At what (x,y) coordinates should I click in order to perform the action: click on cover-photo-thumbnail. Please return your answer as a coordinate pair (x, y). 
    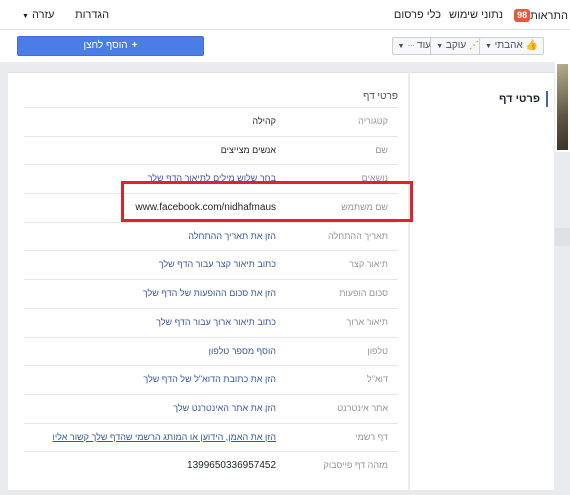
    Looking at the image, I should click on (562, 107).